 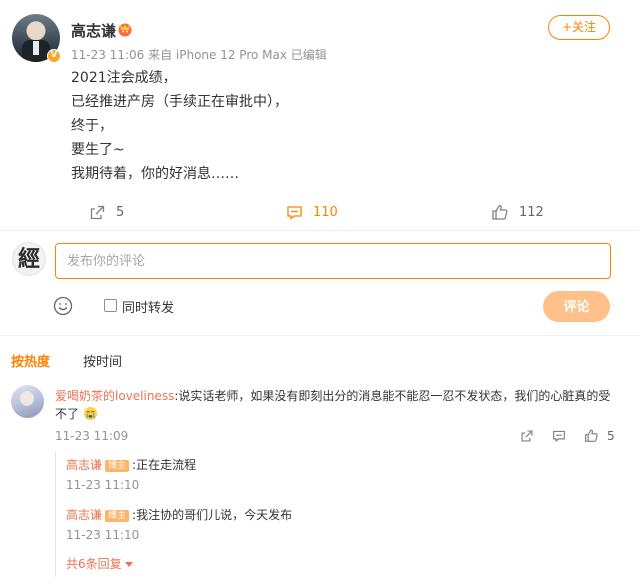 What do you see at coordinates (63, 306) in the screenshot?
I see `emoji-icon` at bounding box center [63, 306].